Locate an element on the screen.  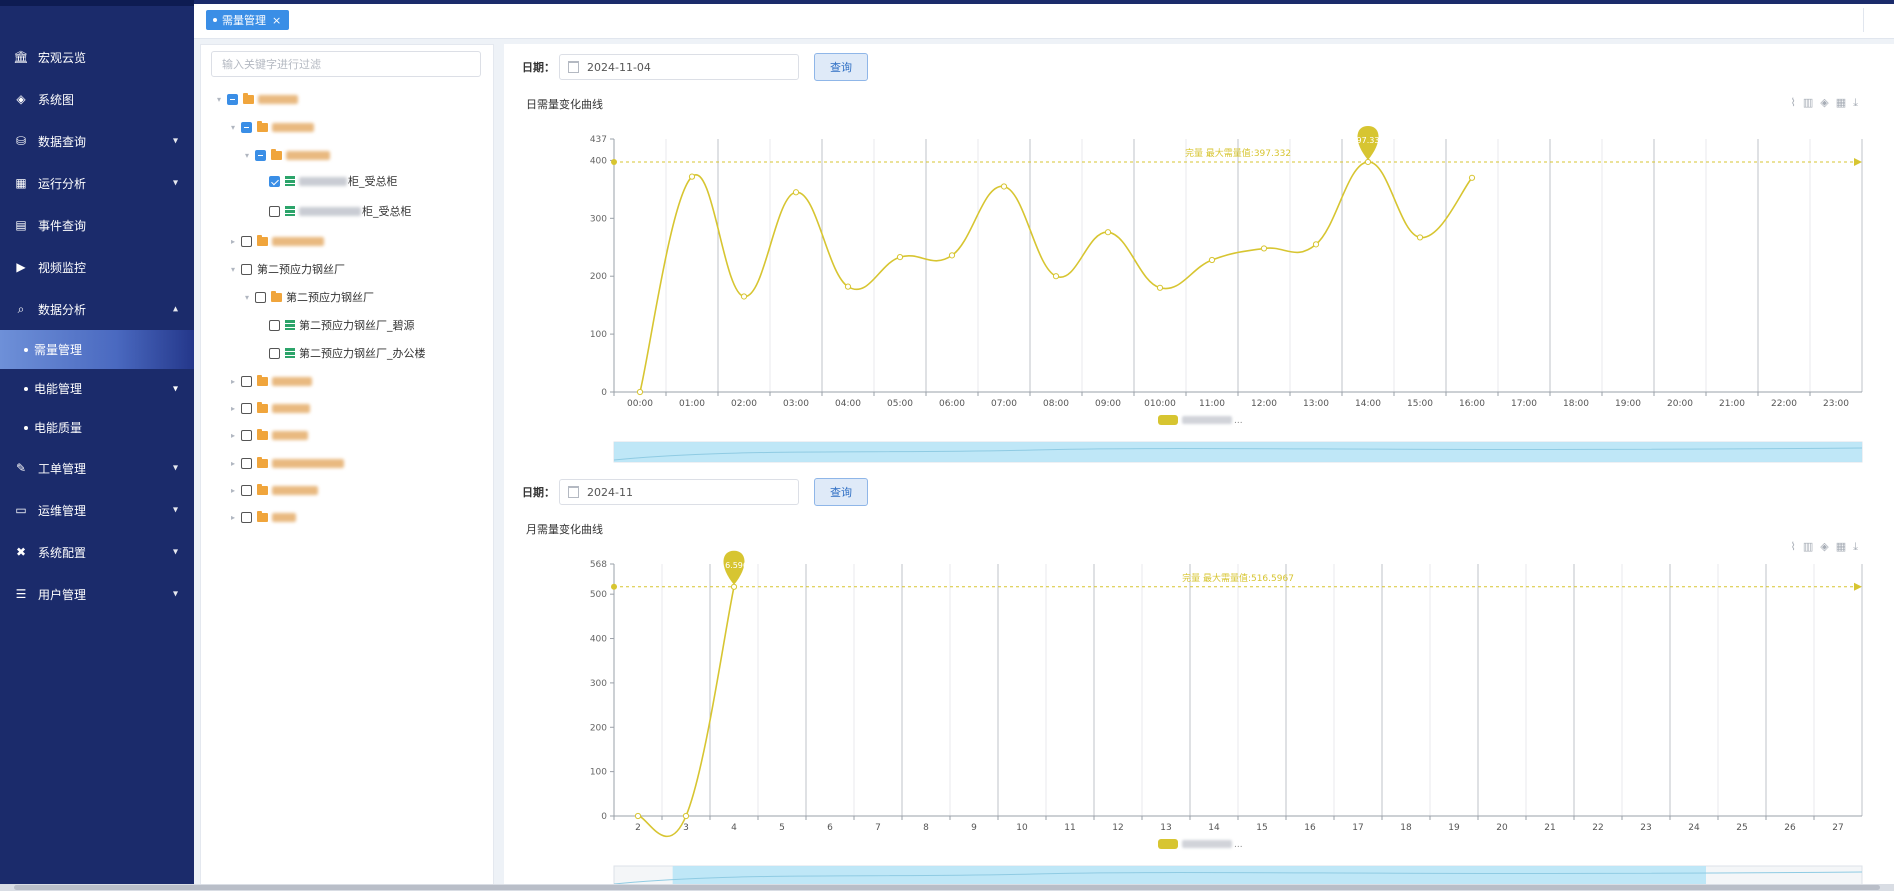
data-point is located at coordinates (638, 816).